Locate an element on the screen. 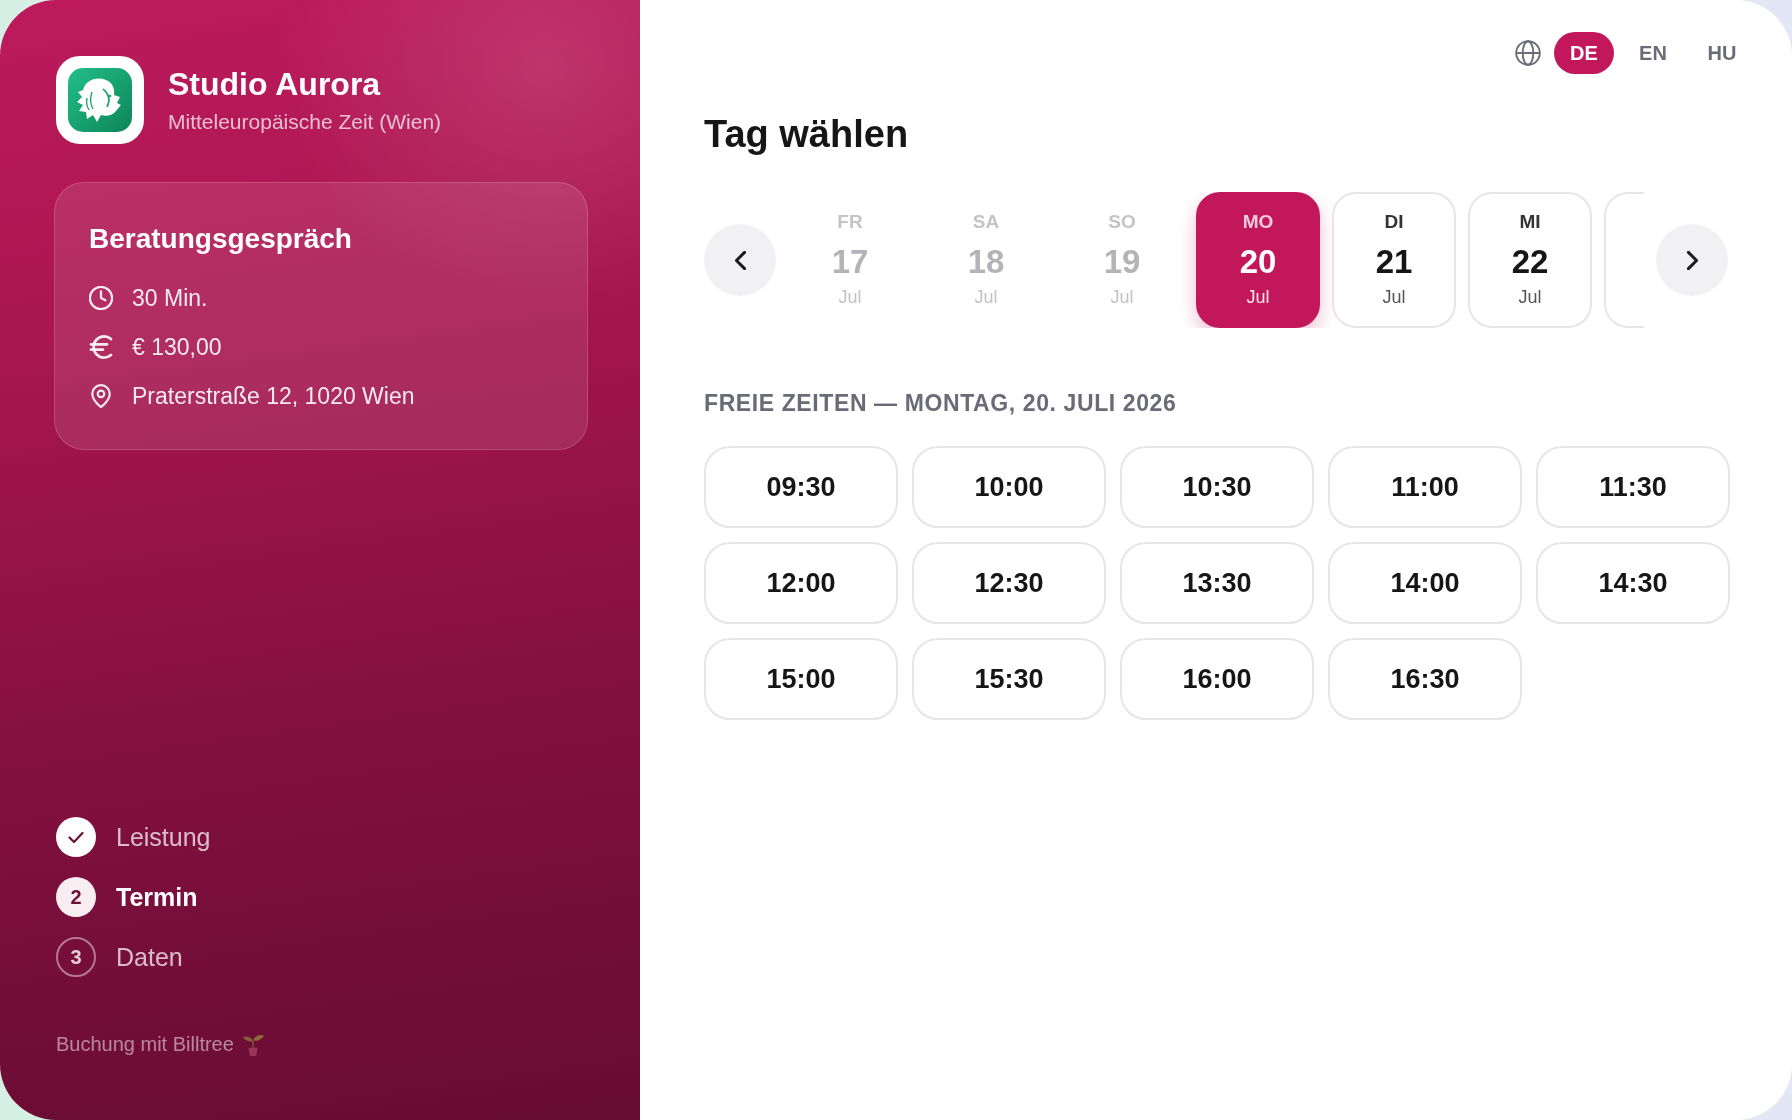 This screenshot has width=1792, height=1120. time-slot-button: 09:30 is located at coordinates (801, 487).